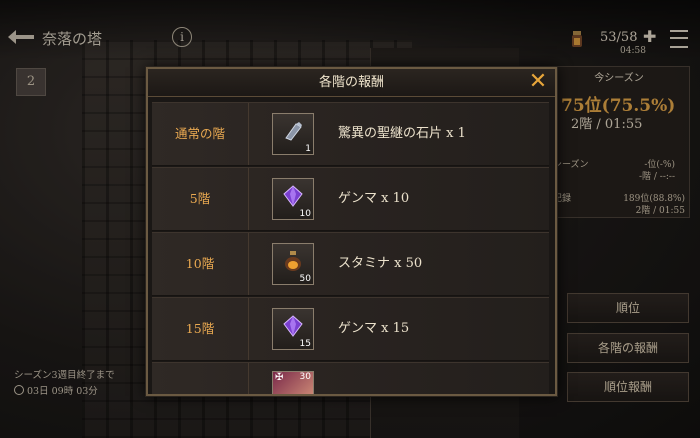 The width and height of the screenshot is (700, 438). I want to click on floor-label: 5階, so click(200, 199).